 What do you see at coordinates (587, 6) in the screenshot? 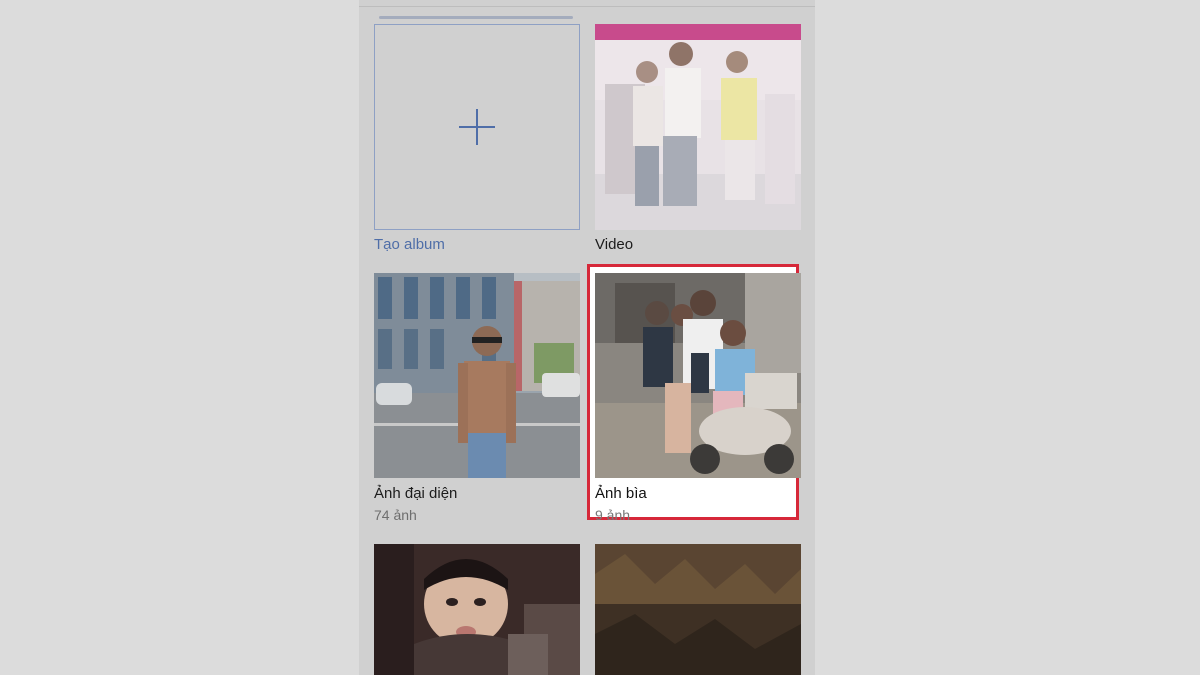
I see `divider` at bounding box center [587, 6].